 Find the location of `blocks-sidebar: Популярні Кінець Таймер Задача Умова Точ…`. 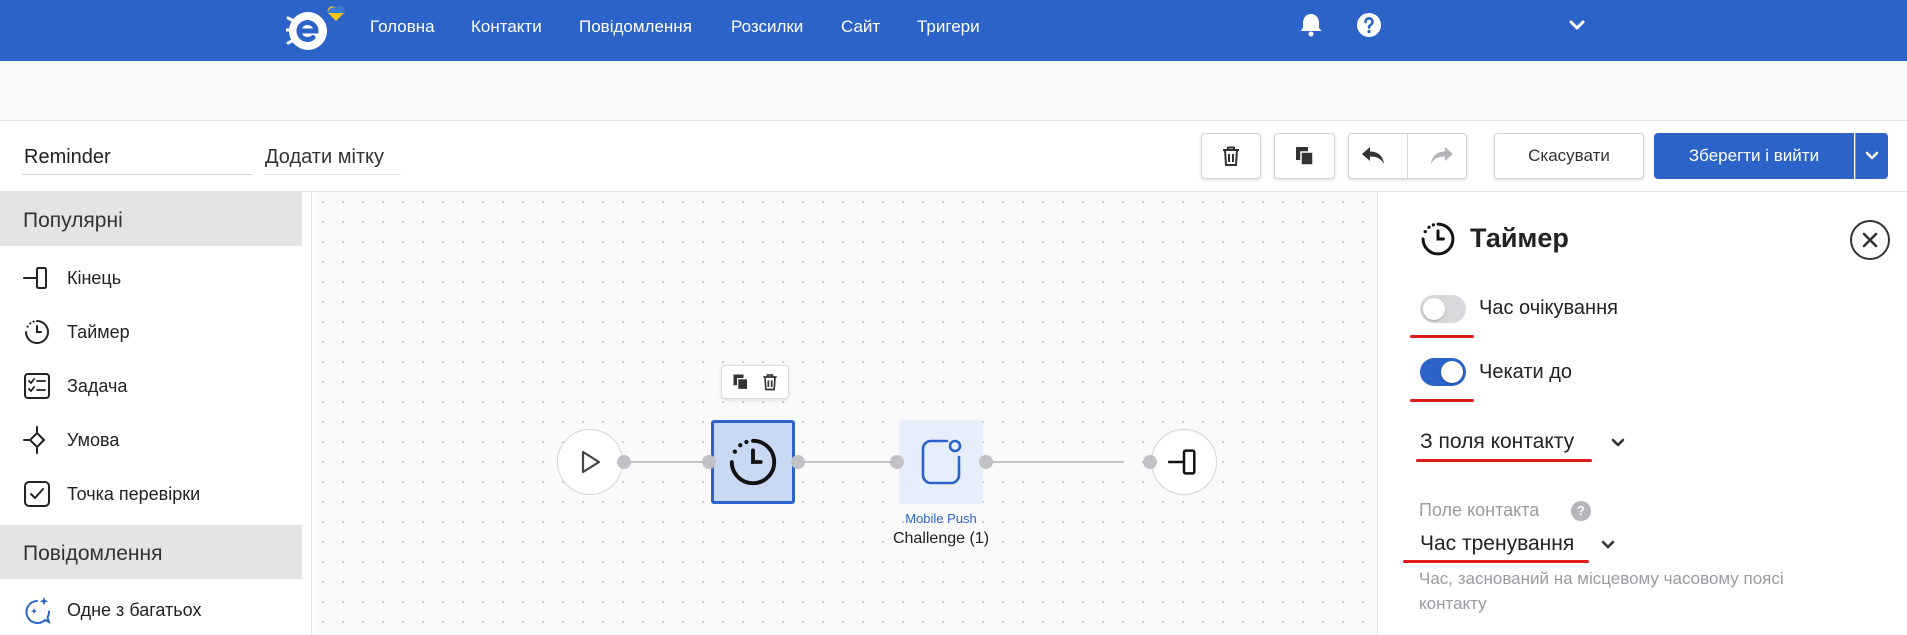

blocks-sidebar: Популярні Кінець Таймер Задача Умова Точ… is located at coordinates (156, 413).